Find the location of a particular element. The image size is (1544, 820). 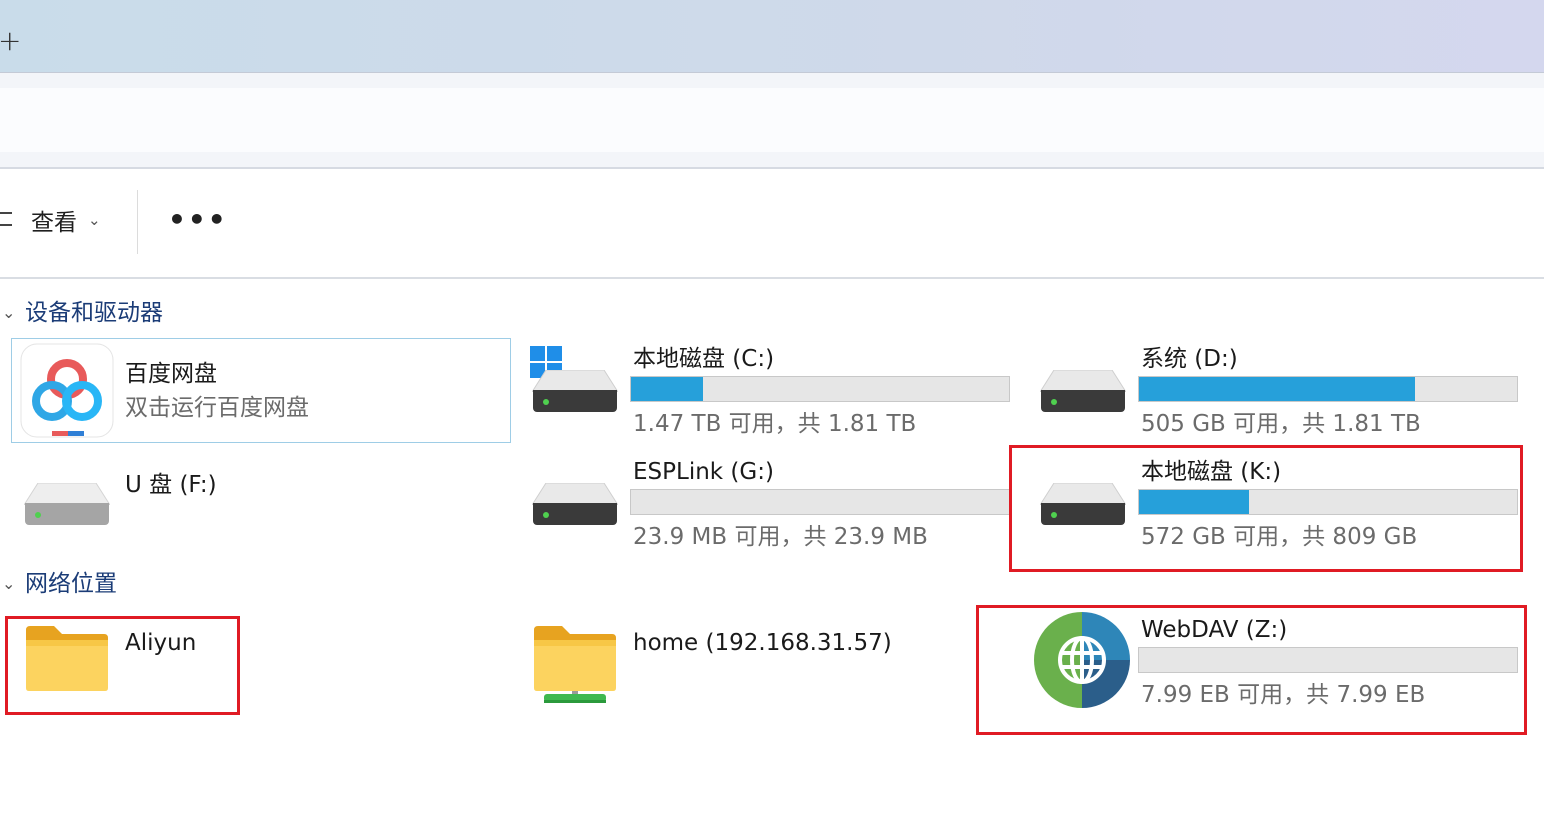

network-folder-icon is located at coordinates (575, 664).